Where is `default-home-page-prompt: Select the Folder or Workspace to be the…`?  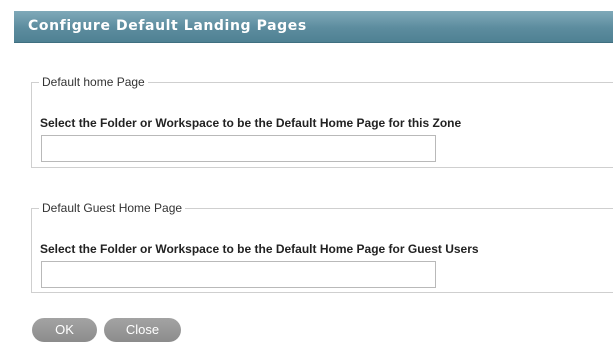
default-home-page-prompt: Select the Folder or Workspace to be the… is located at coordinates (251, 123).